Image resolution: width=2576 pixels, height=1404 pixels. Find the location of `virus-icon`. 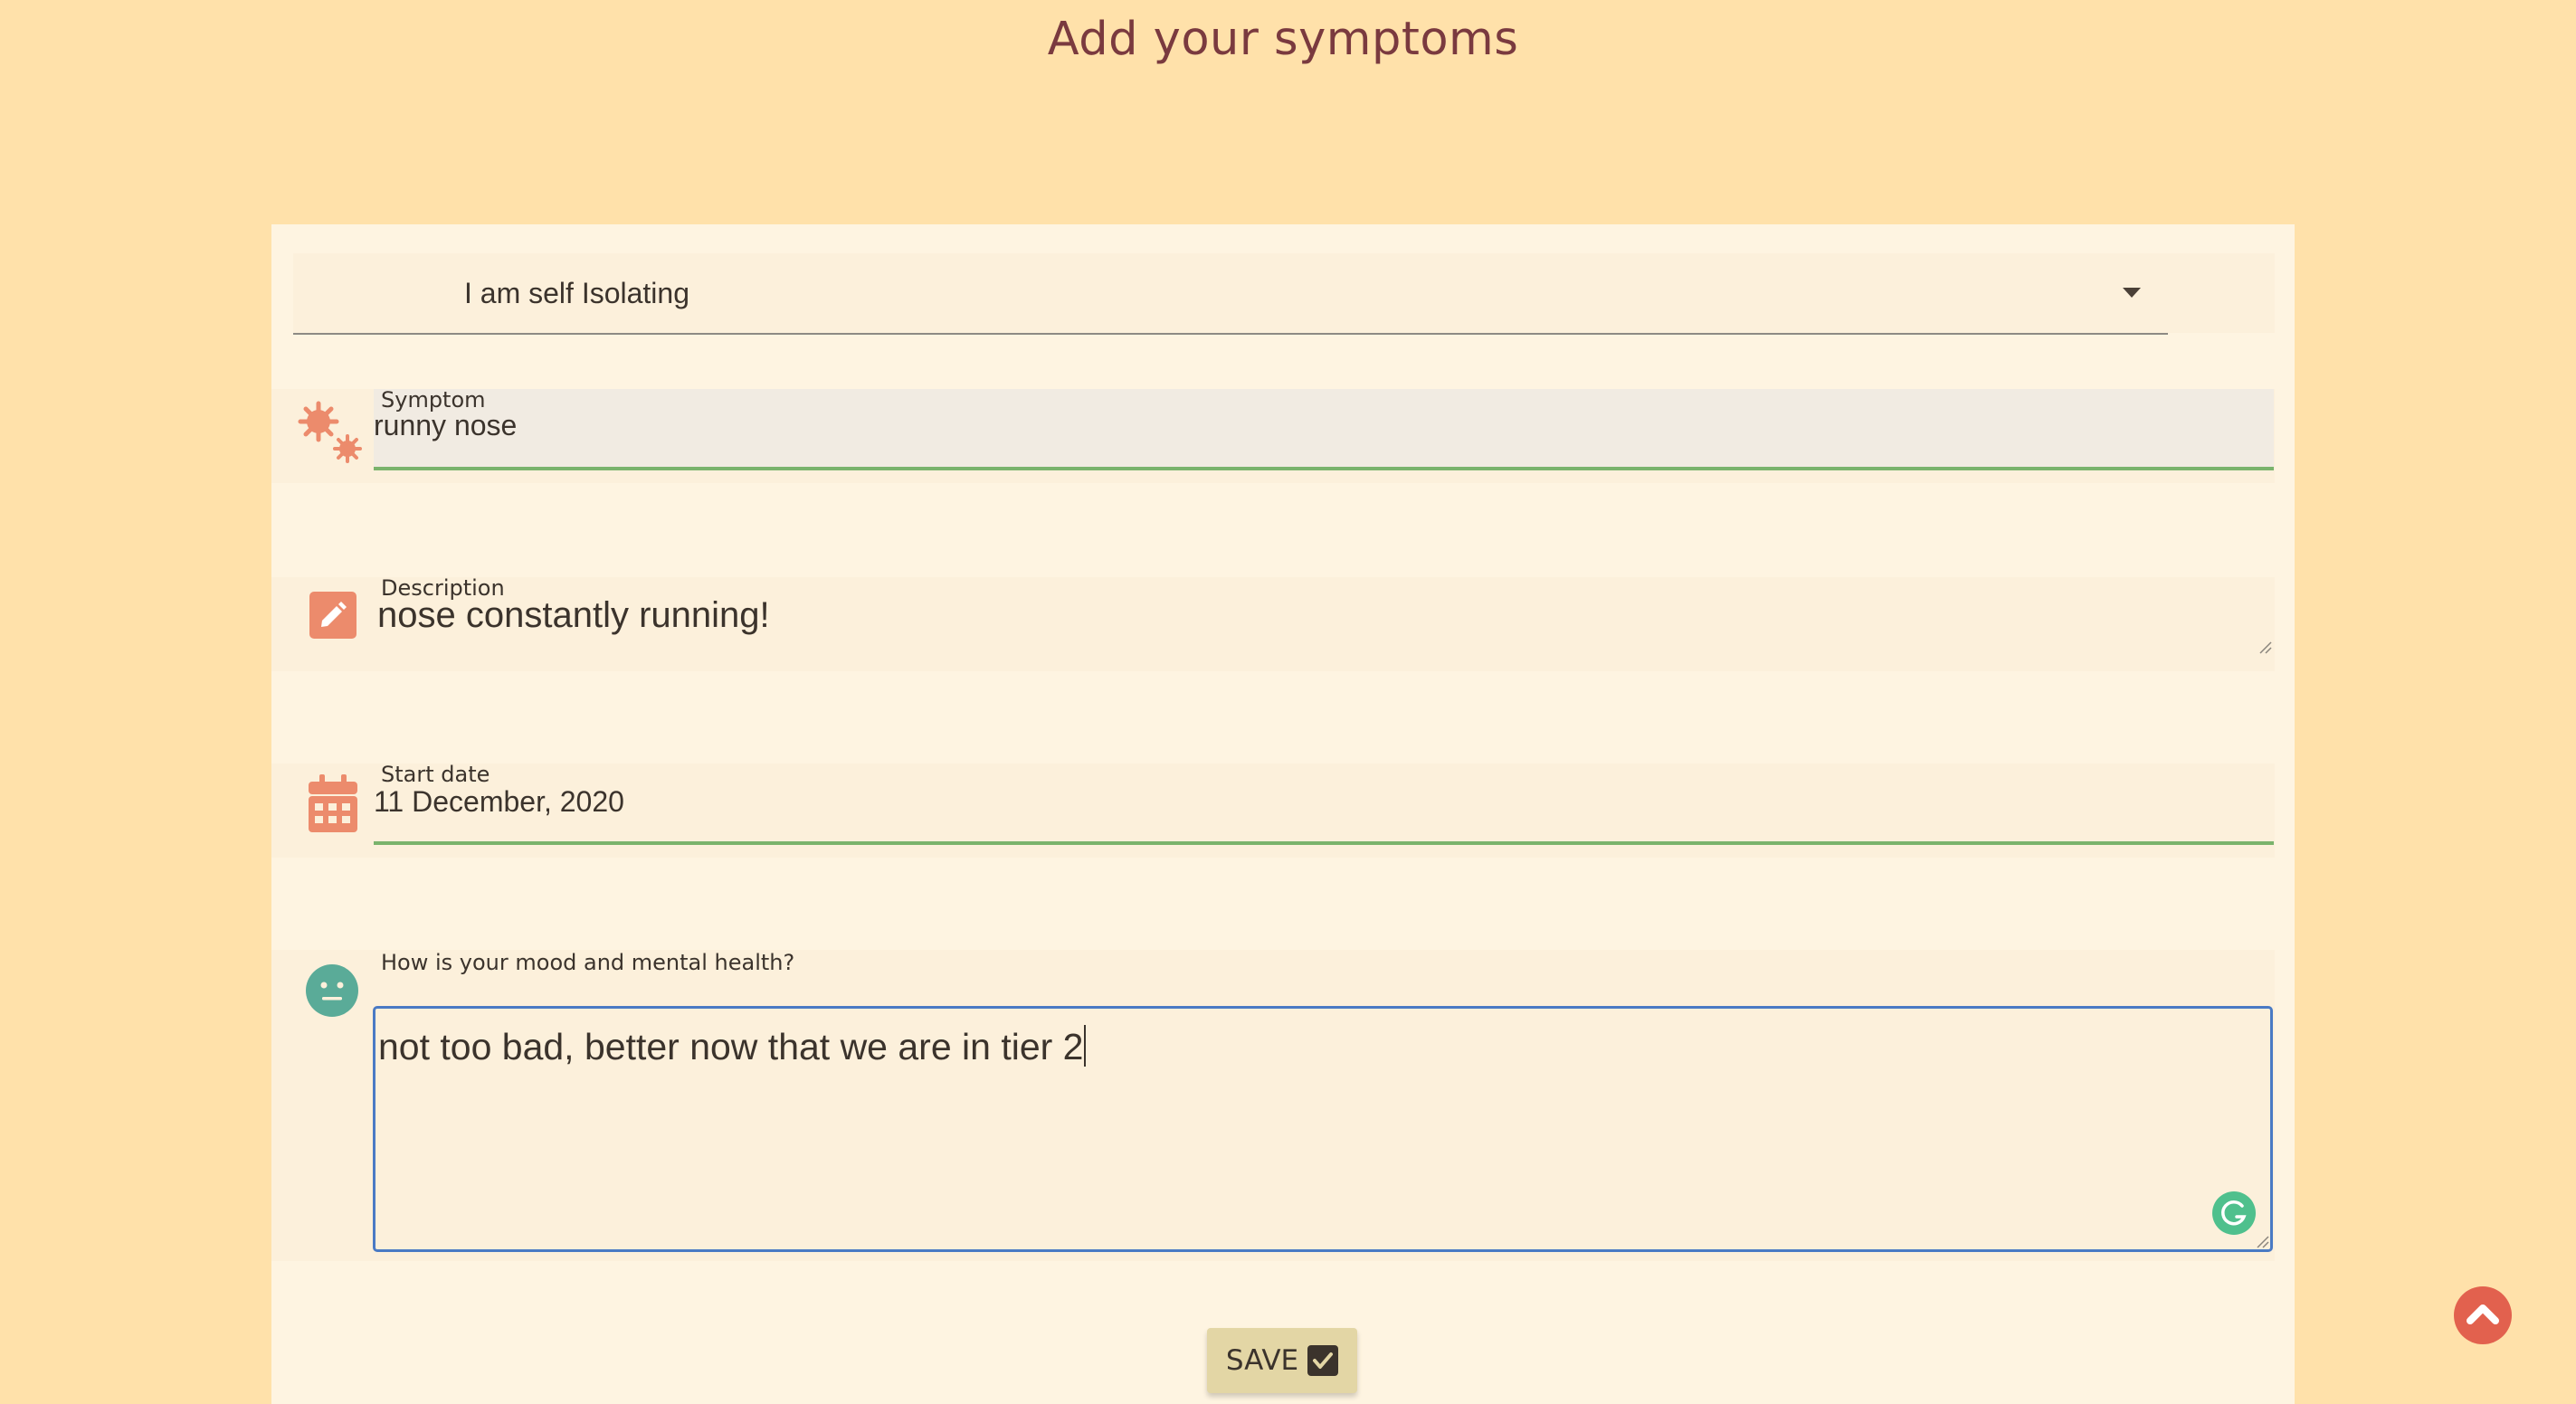

virus-icon is located at coordinates (330, 432).